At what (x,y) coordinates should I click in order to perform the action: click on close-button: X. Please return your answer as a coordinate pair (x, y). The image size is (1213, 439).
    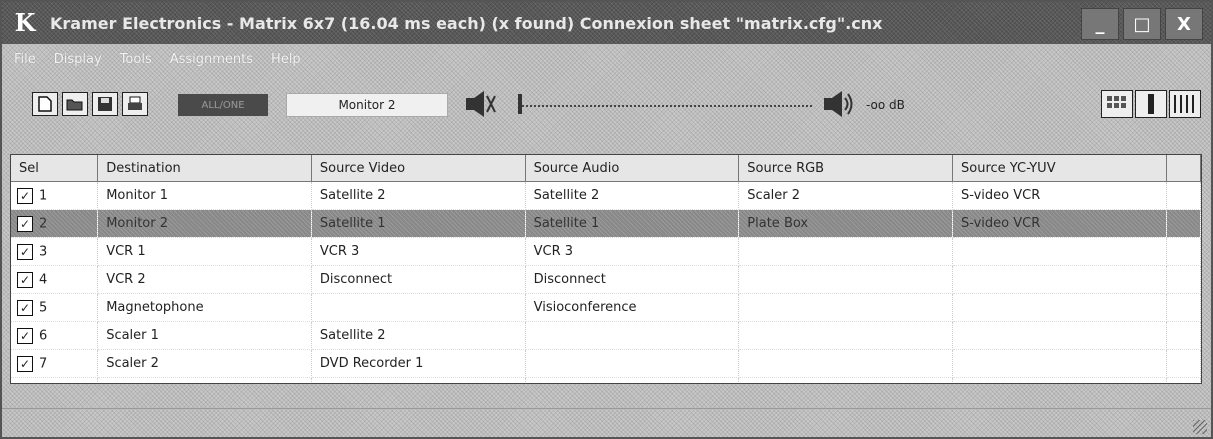
    Looking at the image, I should click on (1184, 24).